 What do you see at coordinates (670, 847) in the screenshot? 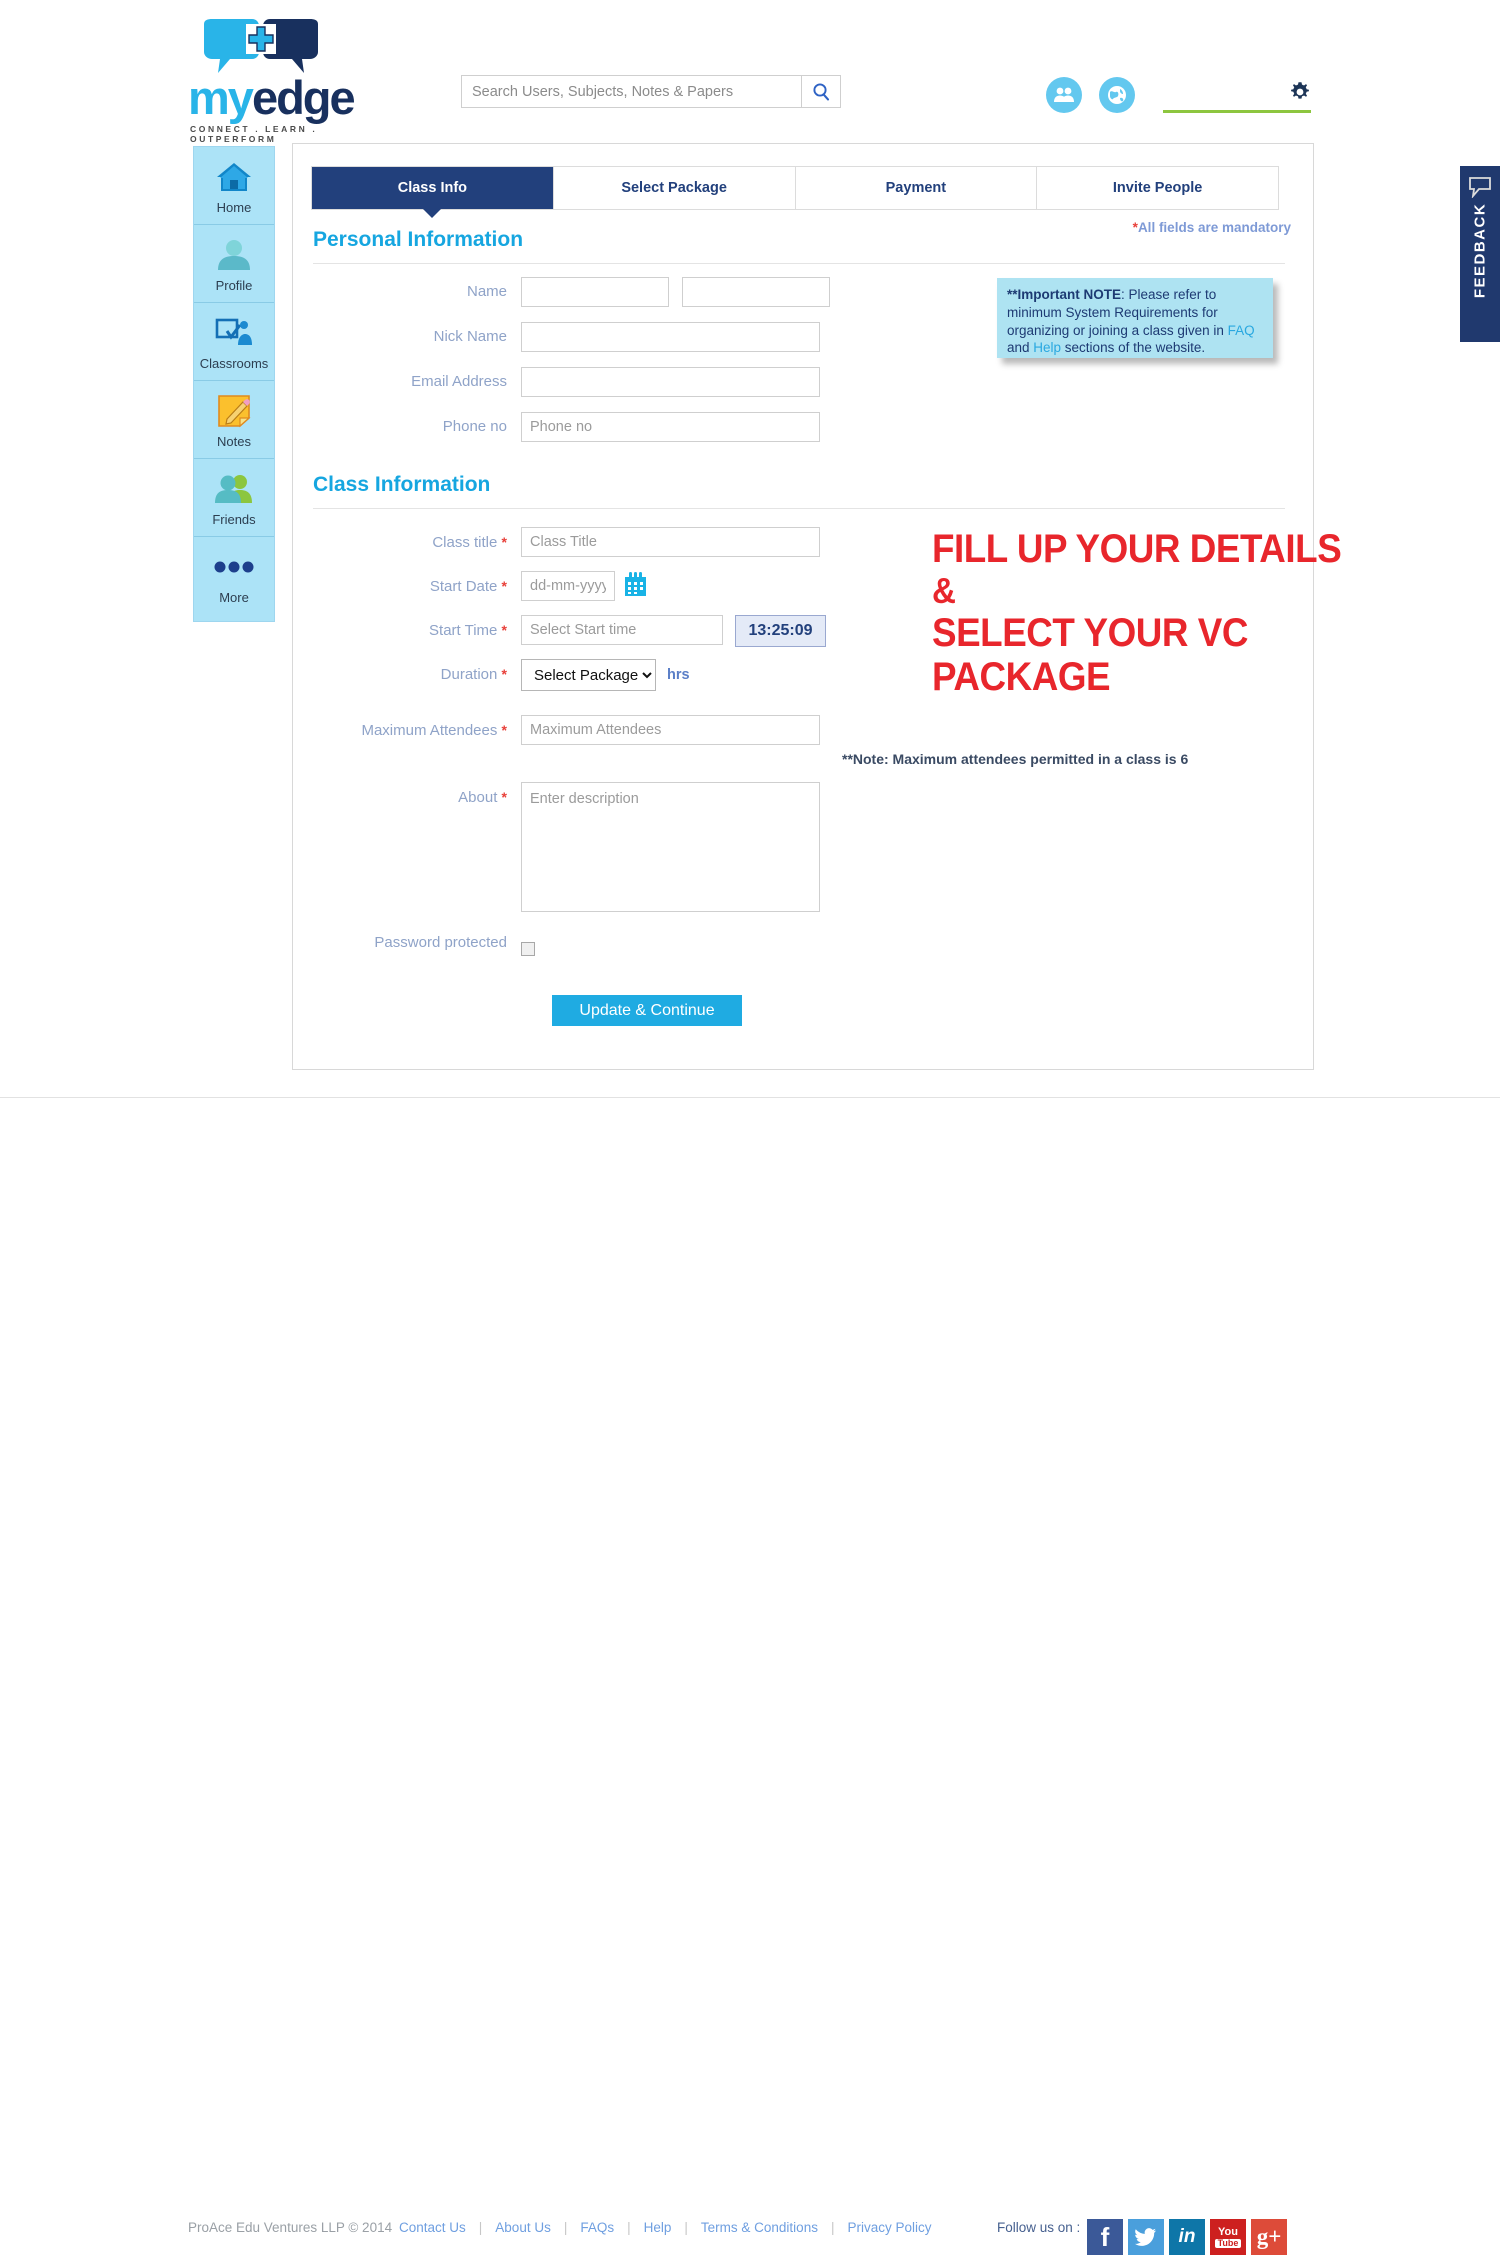
I see `about-textarea` at bounding box center [670, 847].